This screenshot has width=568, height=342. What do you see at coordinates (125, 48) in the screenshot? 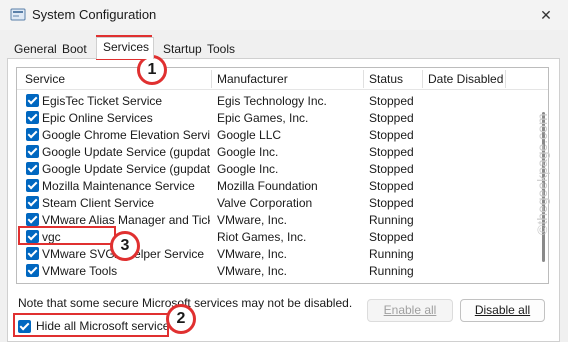
I see `tab-services: Services` at bounding box center [125, 48].